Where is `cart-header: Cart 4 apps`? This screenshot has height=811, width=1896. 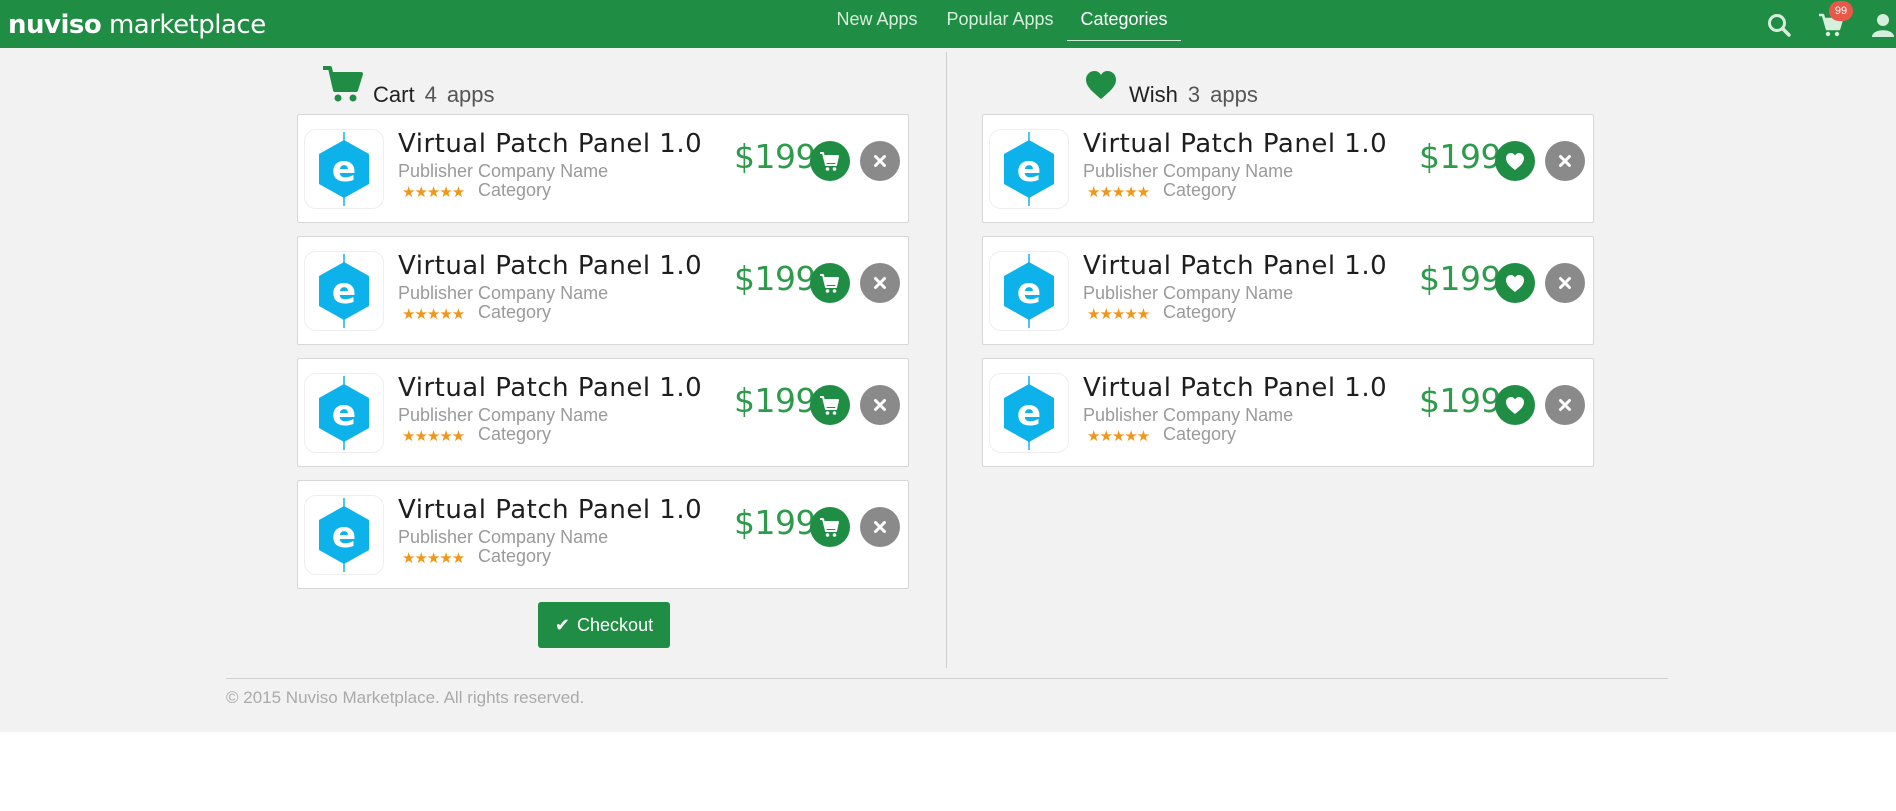 cart-header: Cart 4 apps is located at coordinates (422, 86).